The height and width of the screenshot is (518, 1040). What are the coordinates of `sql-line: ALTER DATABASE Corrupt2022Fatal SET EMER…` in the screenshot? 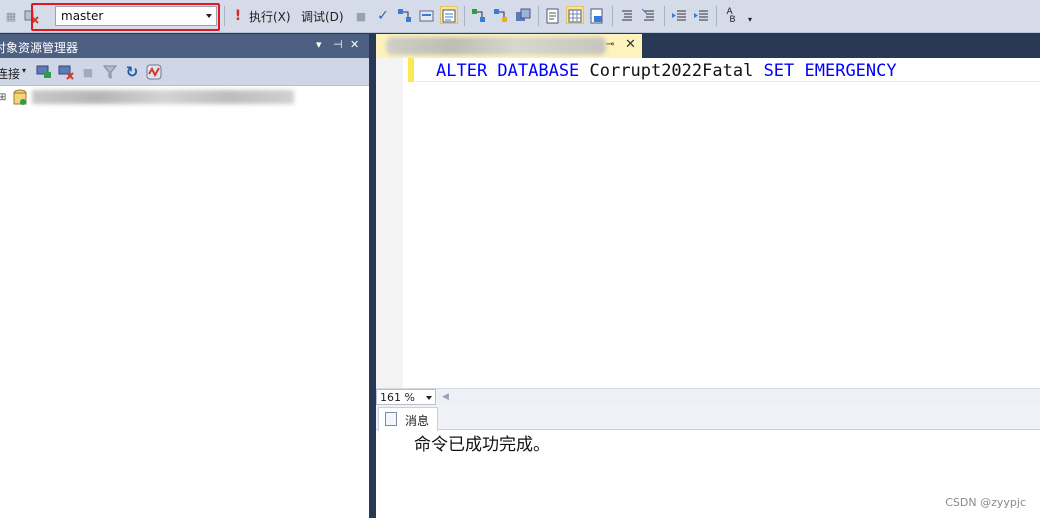 It's located at (666, 71).